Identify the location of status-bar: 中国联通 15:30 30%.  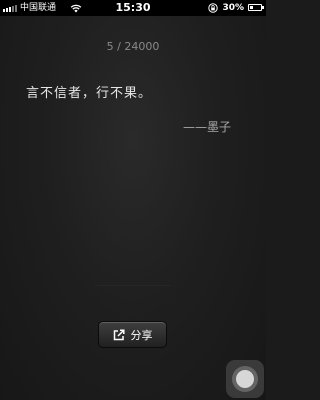
(133, 8).